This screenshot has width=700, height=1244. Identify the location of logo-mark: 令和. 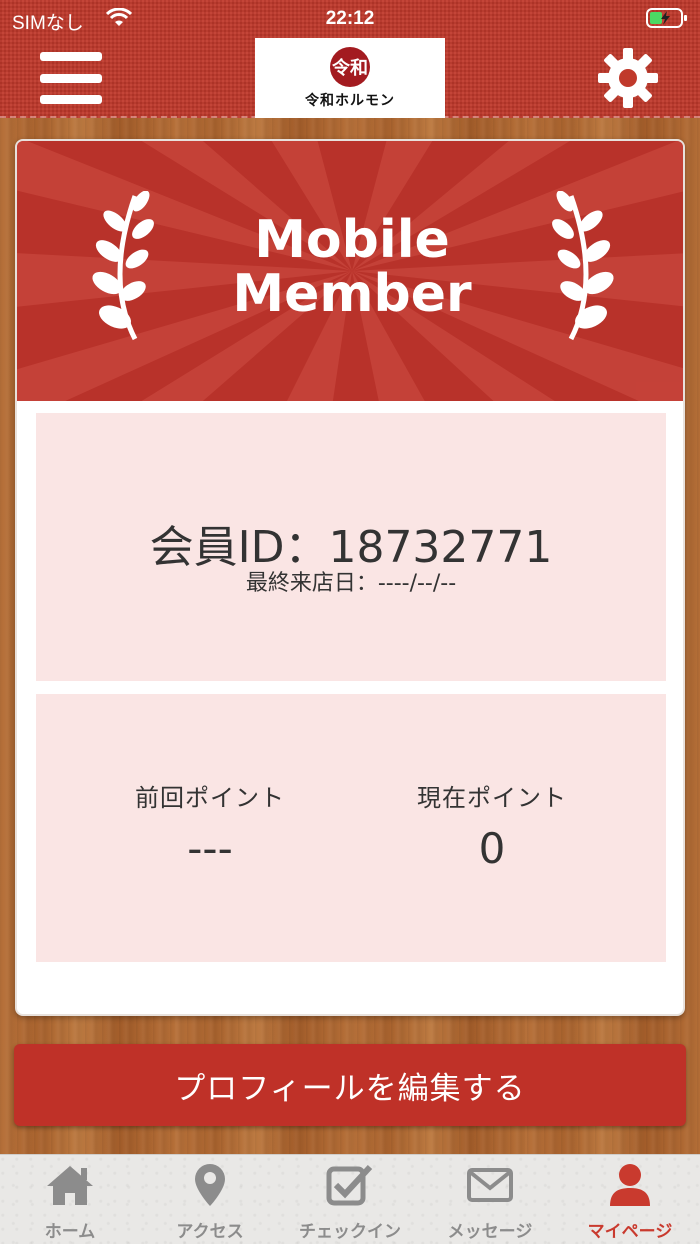
(350, 66).